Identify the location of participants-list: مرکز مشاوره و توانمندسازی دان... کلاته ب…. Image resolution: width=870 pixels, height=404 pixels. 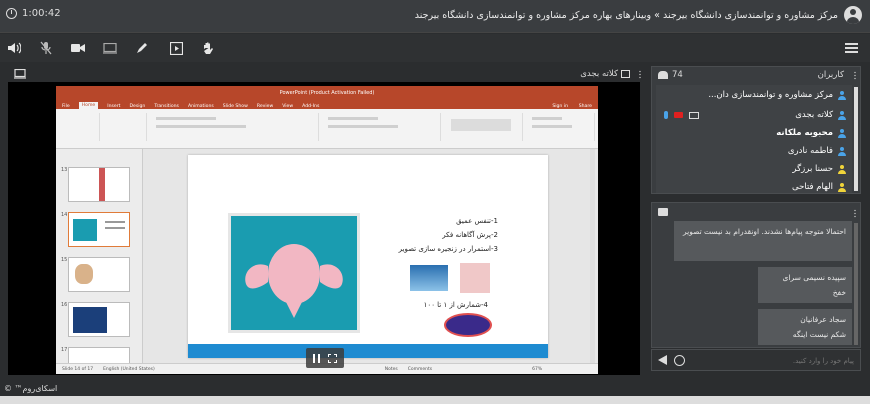
(754, 139).